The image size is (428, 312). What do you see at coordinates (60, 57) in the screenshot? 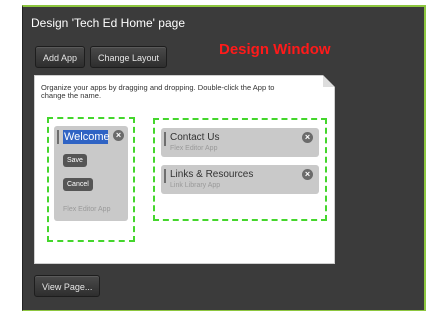
I see `add-app-button: Add App` at bounding box center [60, 57].